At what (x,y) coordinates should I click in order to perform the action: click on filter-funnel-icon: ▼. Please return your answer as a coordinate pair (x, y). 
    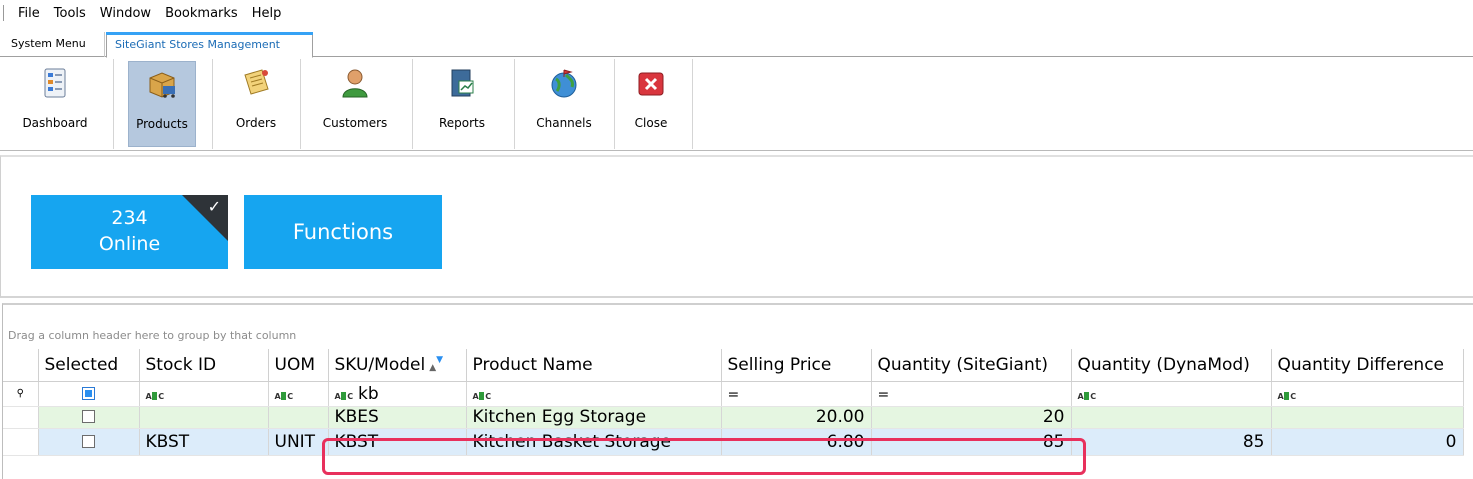
    Looking at the image, I should click on (439, 360).